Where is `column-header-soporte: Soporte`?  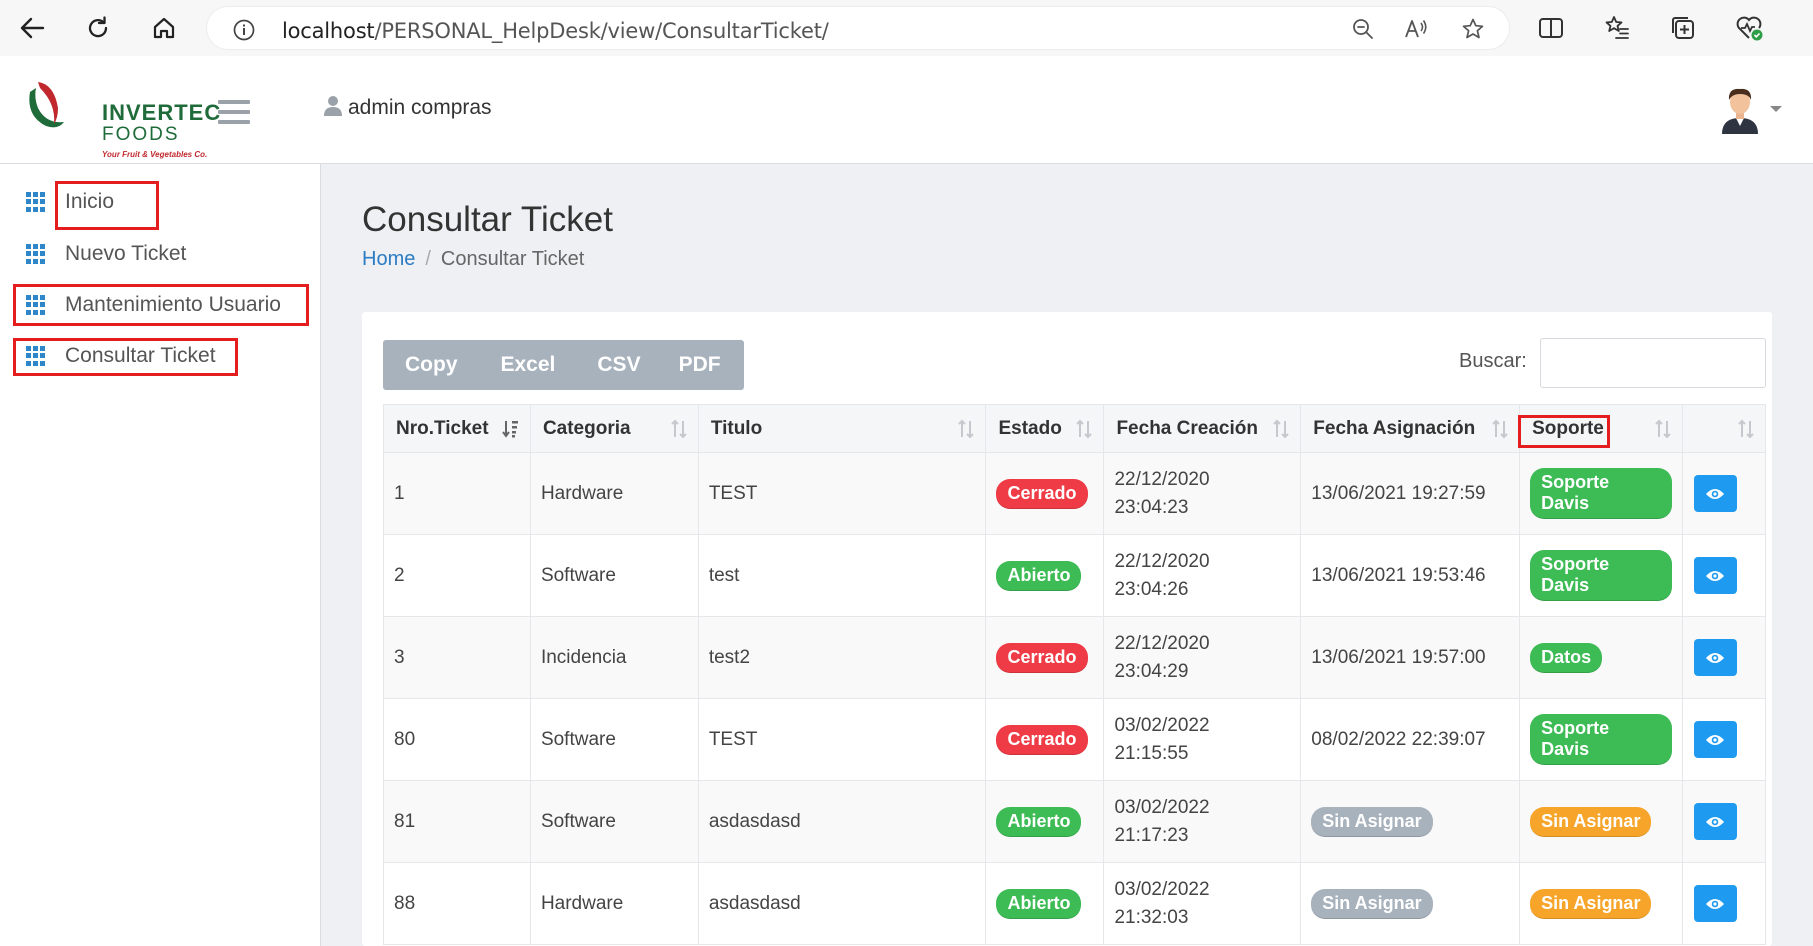 column-header-soporte: Soporte is located at coordinates (1600, 428).